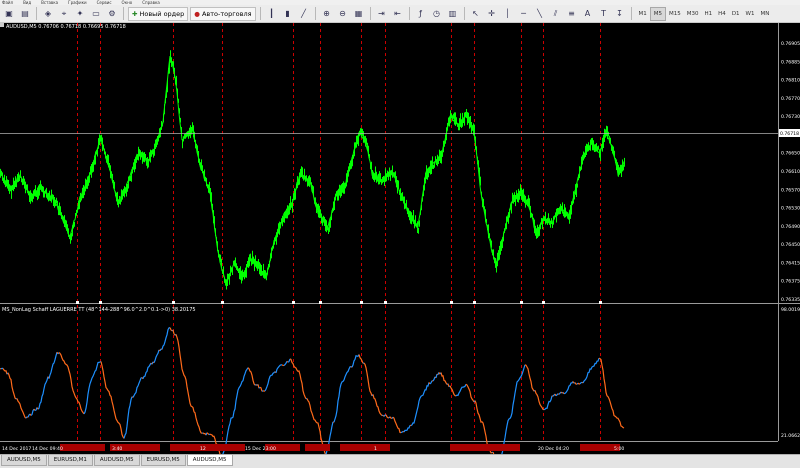  I want to click on fibonacci-icon: ≡, so click(572, 14).